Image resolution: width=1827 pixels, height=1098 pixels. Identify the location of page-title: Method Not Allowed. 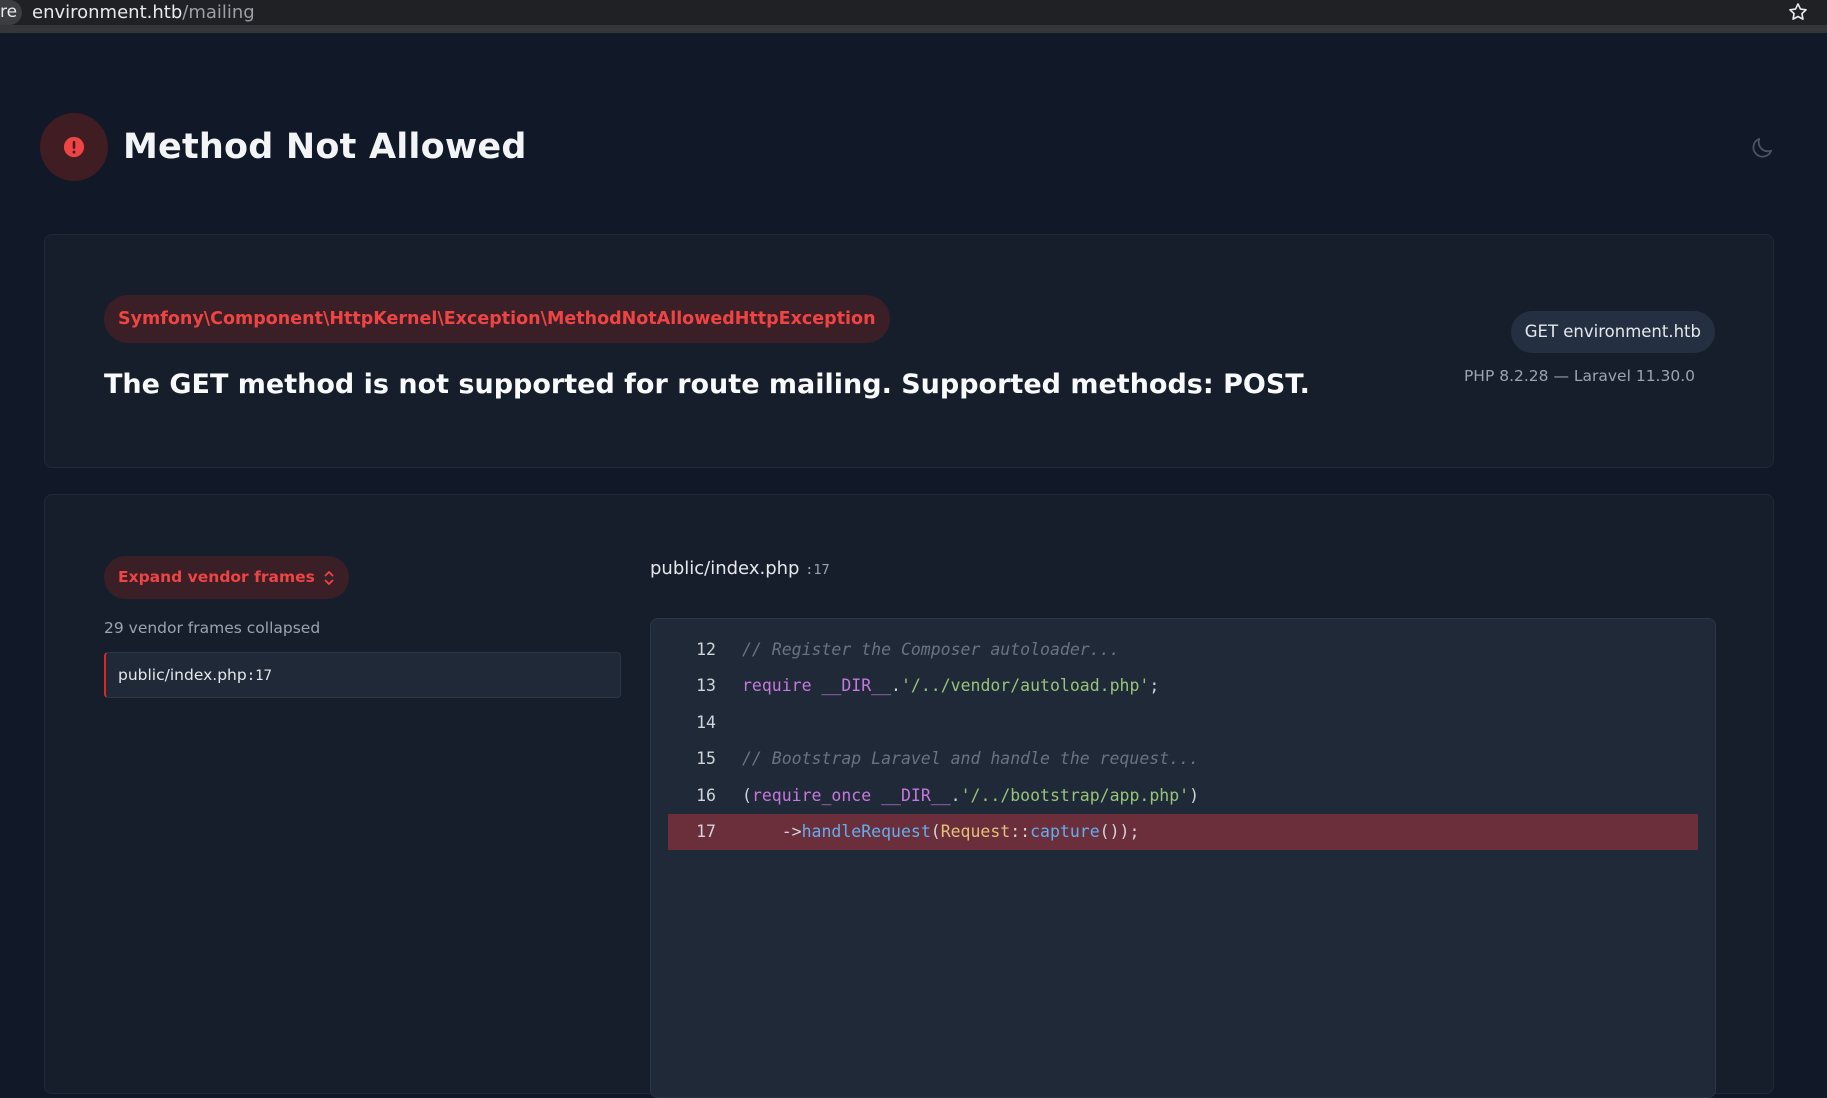
(325, 147).